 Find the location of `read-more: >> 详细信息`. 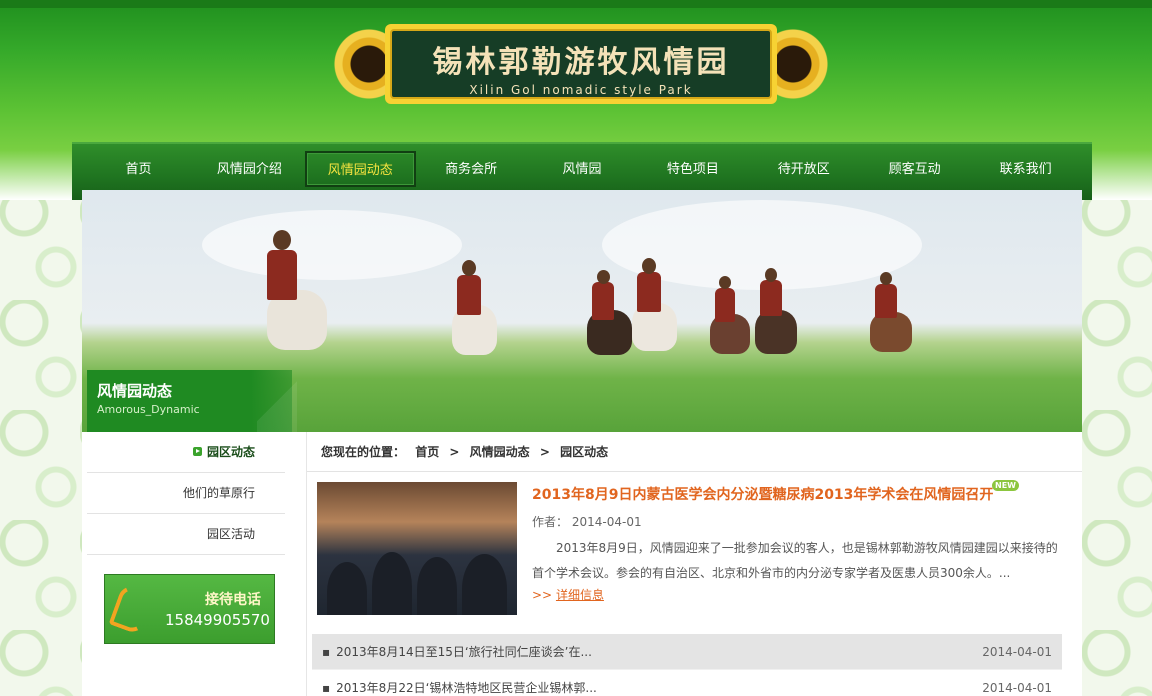

read-more: >> 详细信息 is located at coordinates (568, 594).